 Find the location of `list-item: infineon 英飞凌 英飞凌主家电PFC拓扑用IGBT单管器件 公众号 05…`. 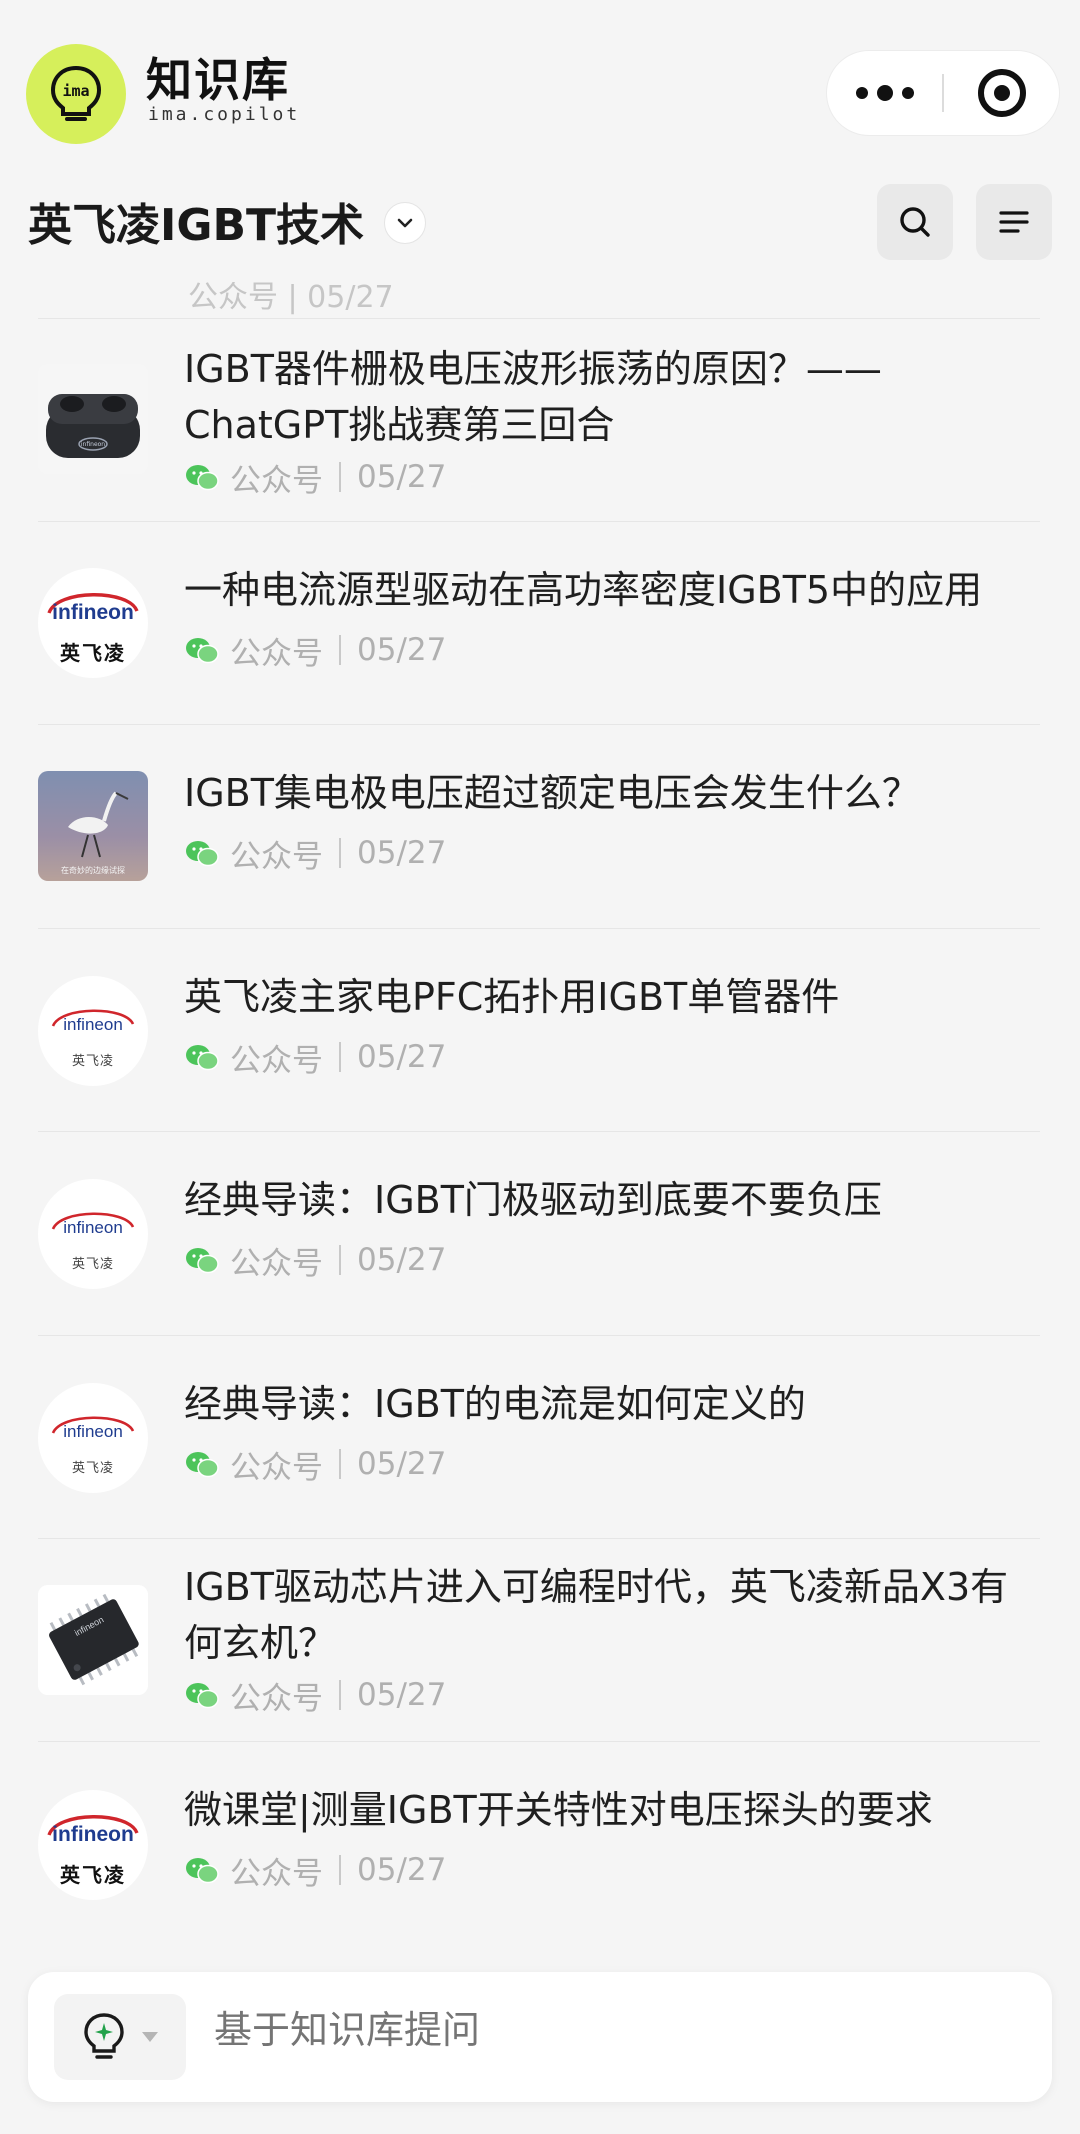

list-item: infineon 英飞凌 英飞凌主家电PFC拓扑用IGBT单管器件 公众号 05… is located at coordinates (539, 1029).